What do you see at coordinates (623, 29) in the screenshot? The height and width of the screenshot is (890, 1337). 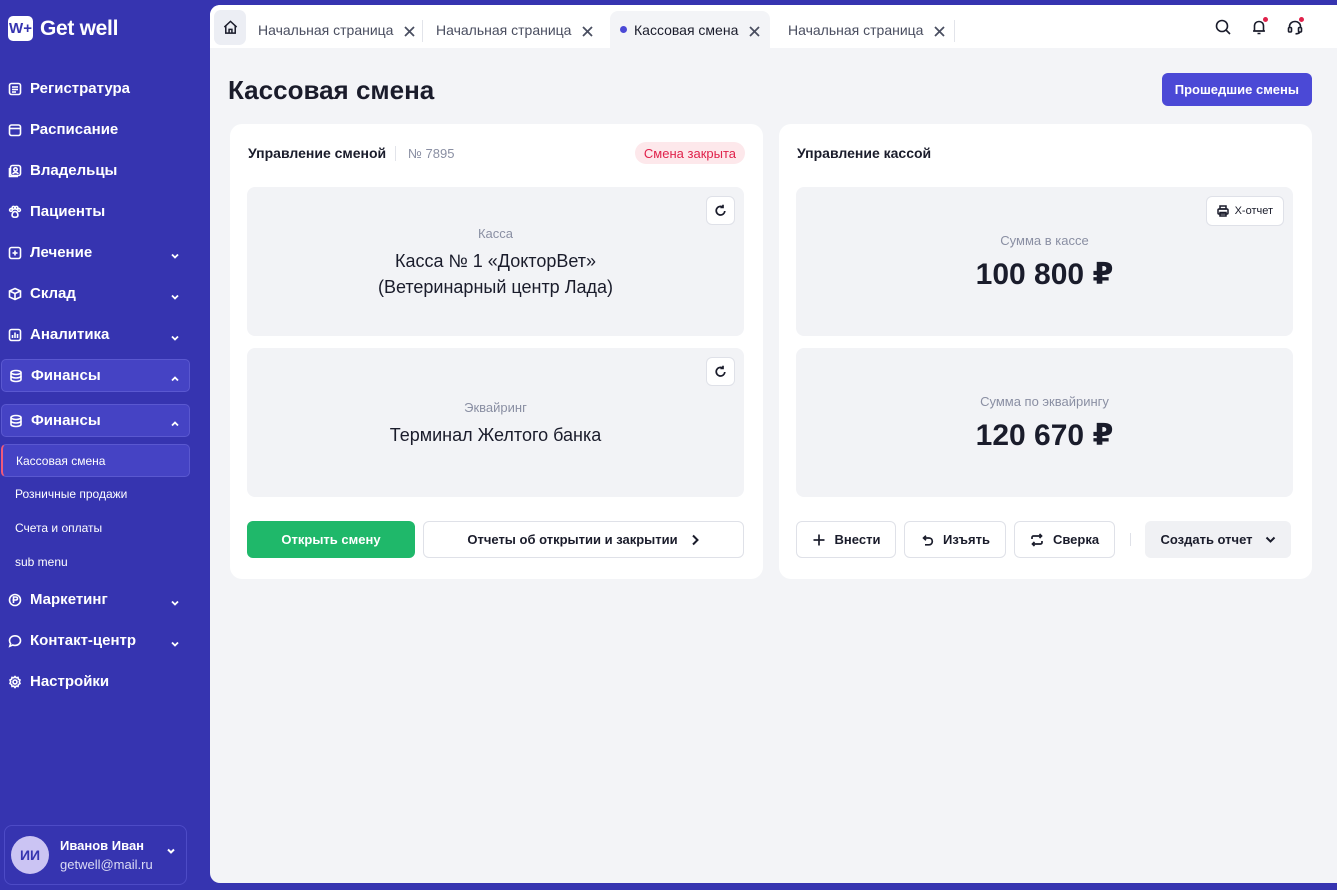 I see `active-tab-dot` at bounding box center [623, 29].